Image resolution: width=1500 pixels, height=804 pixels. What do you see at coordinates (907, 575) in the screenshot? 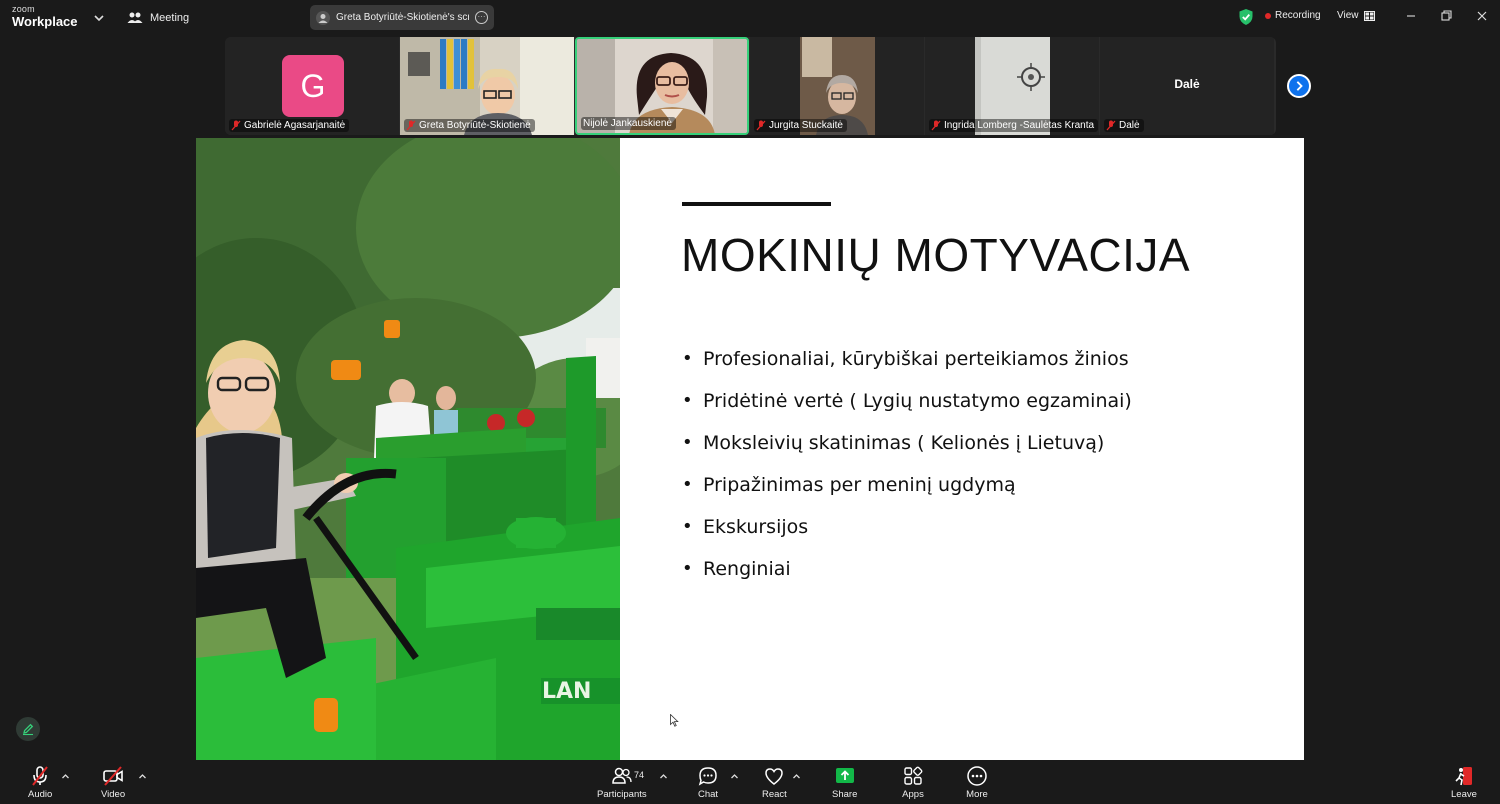
I see `slide-bullet: Renginiai` at bounding box center [907, 575].